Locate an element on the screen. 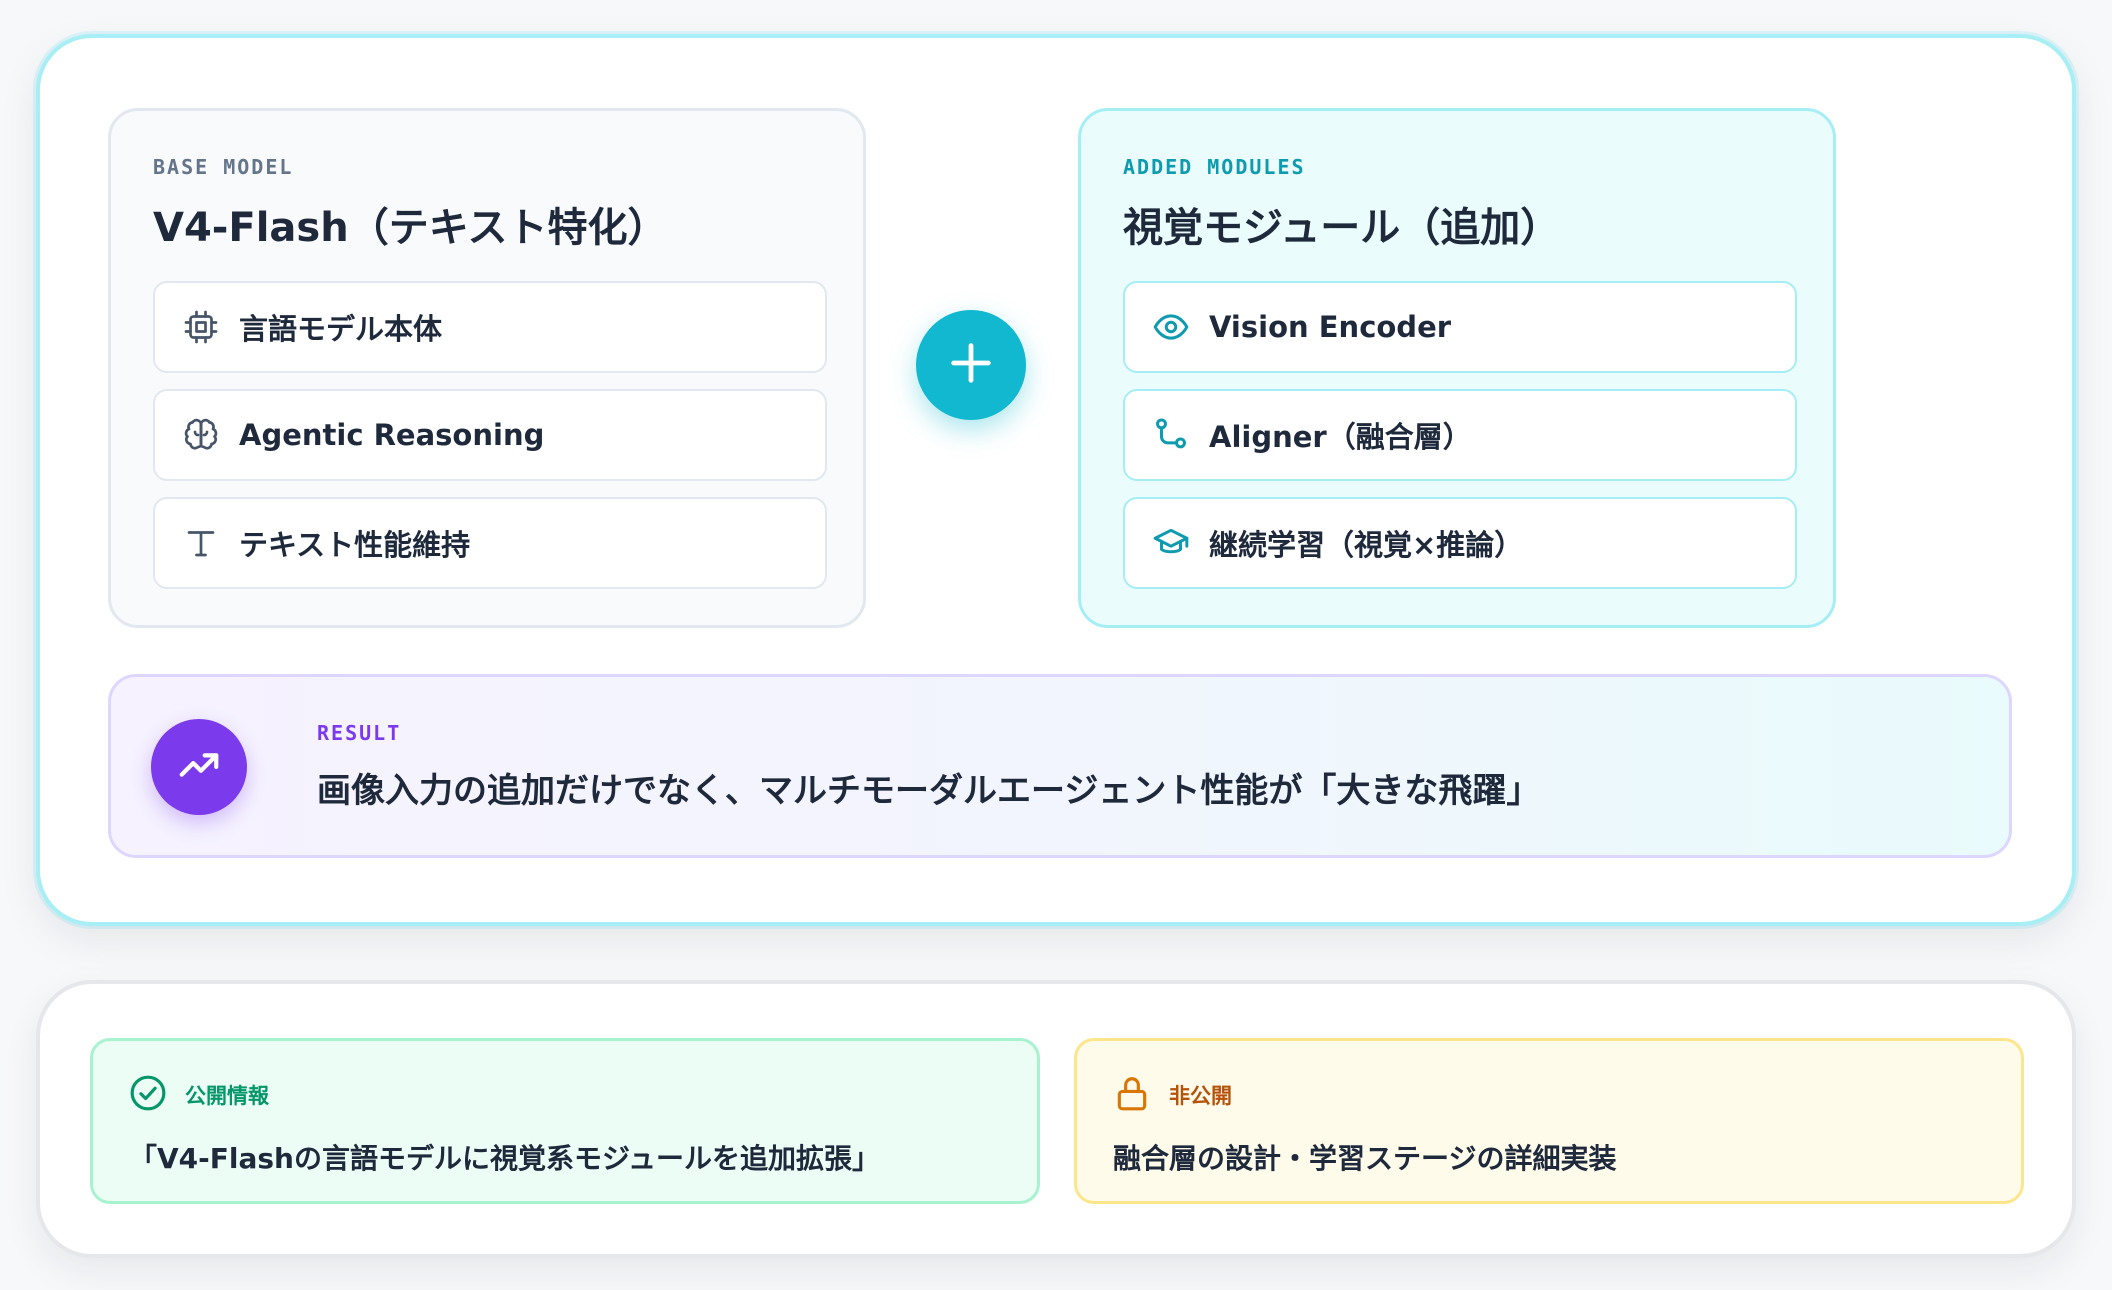  plus-connector is located at coordinates (971, 365).